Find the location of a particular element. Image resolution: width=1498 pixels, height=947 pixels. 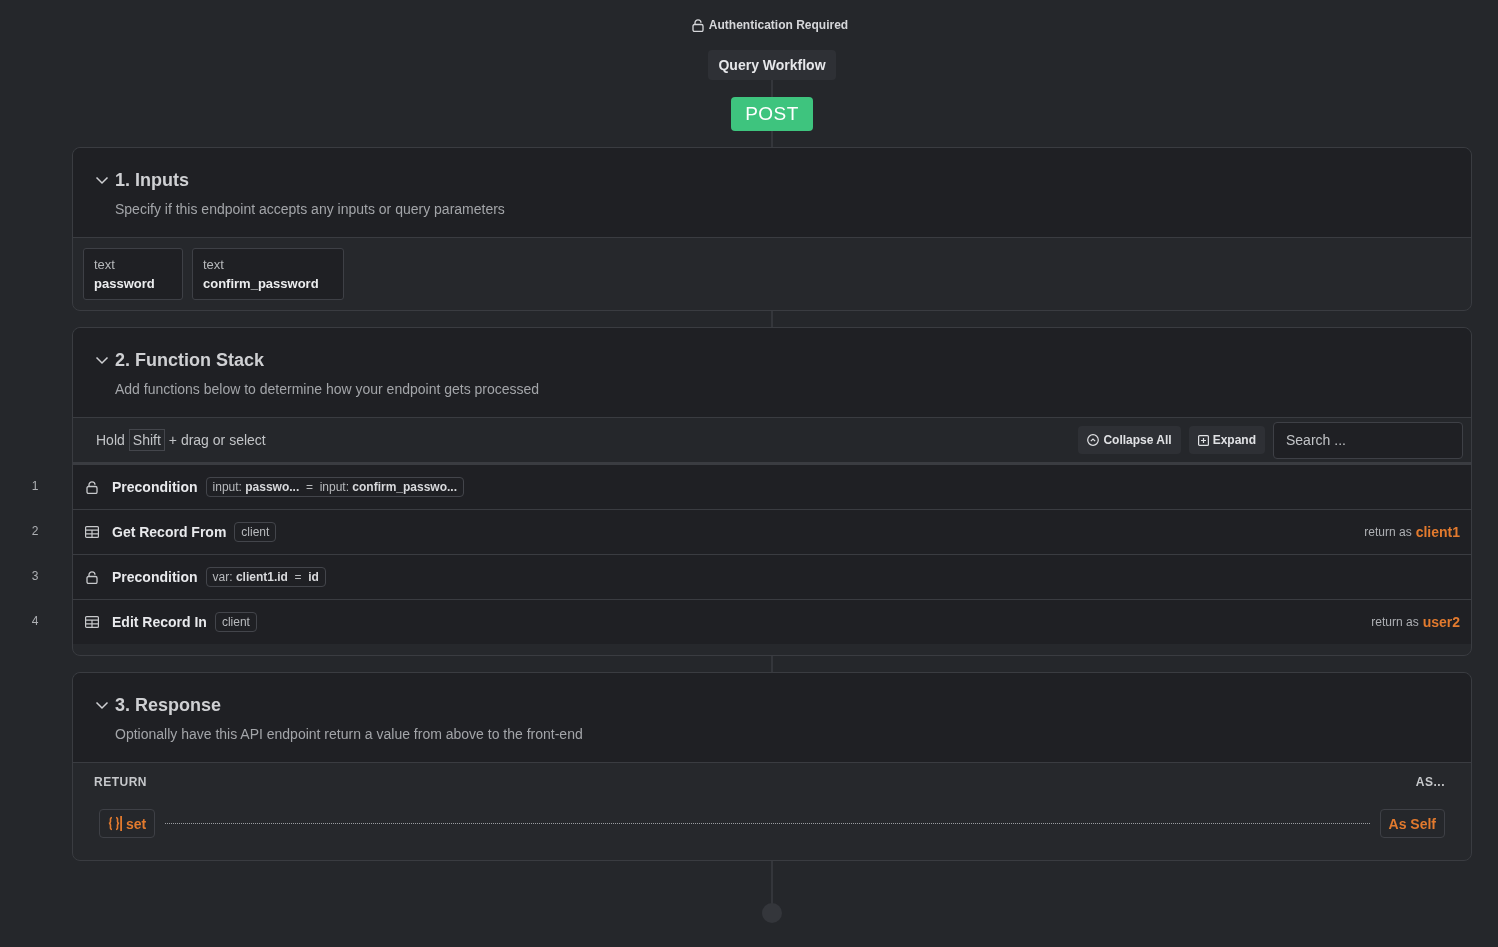

return-value-button: set is located at coordinates (127, 823).